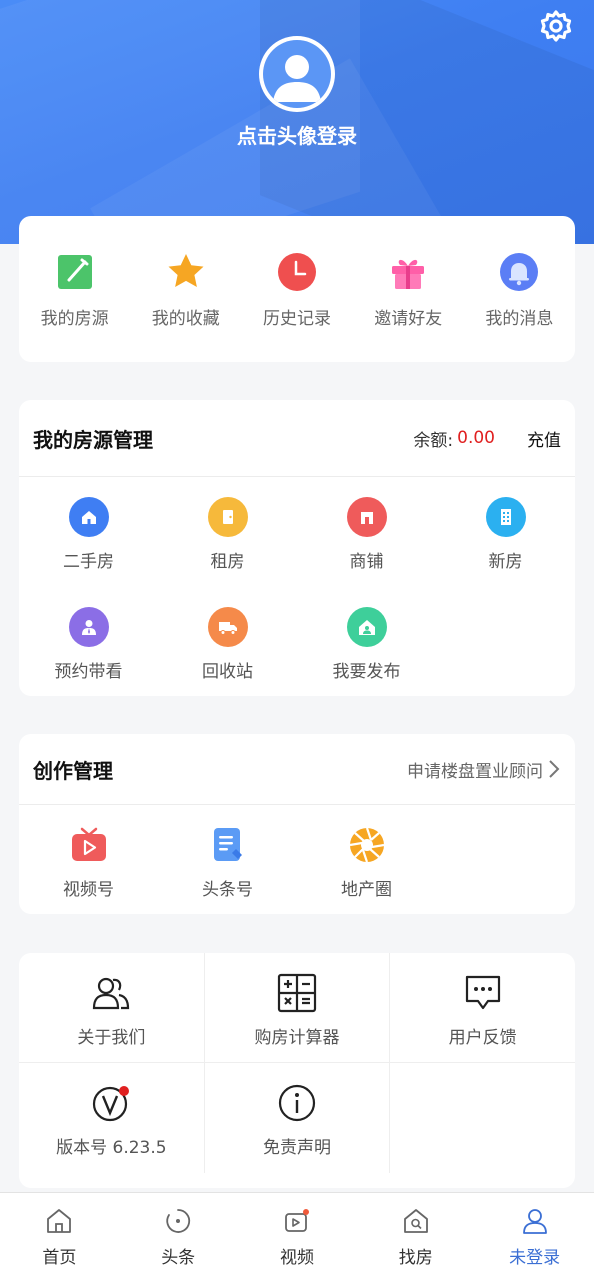 The height and width of the screenshot is (1280, 594). I want to click on tab-home: 首页, so click(59, 1236).